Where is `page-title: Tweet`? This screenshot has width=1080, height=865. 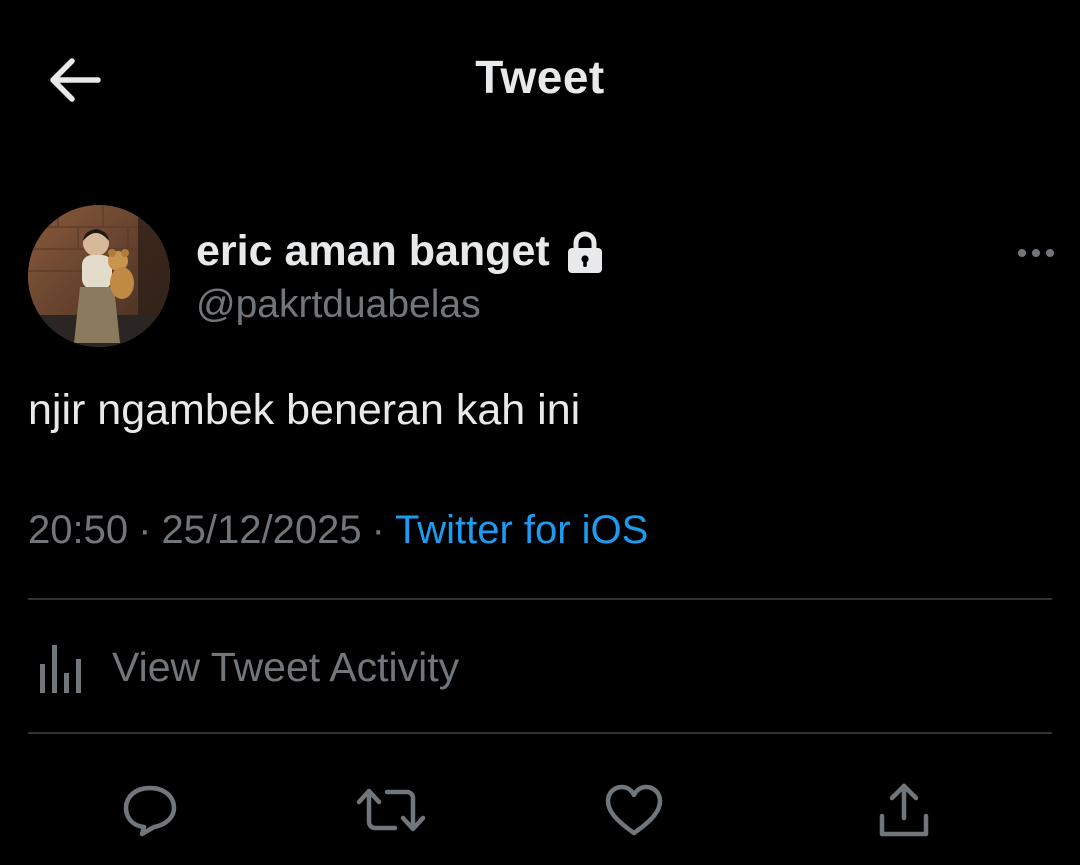
page-title: Tweet is located at coordinates (540, 77).